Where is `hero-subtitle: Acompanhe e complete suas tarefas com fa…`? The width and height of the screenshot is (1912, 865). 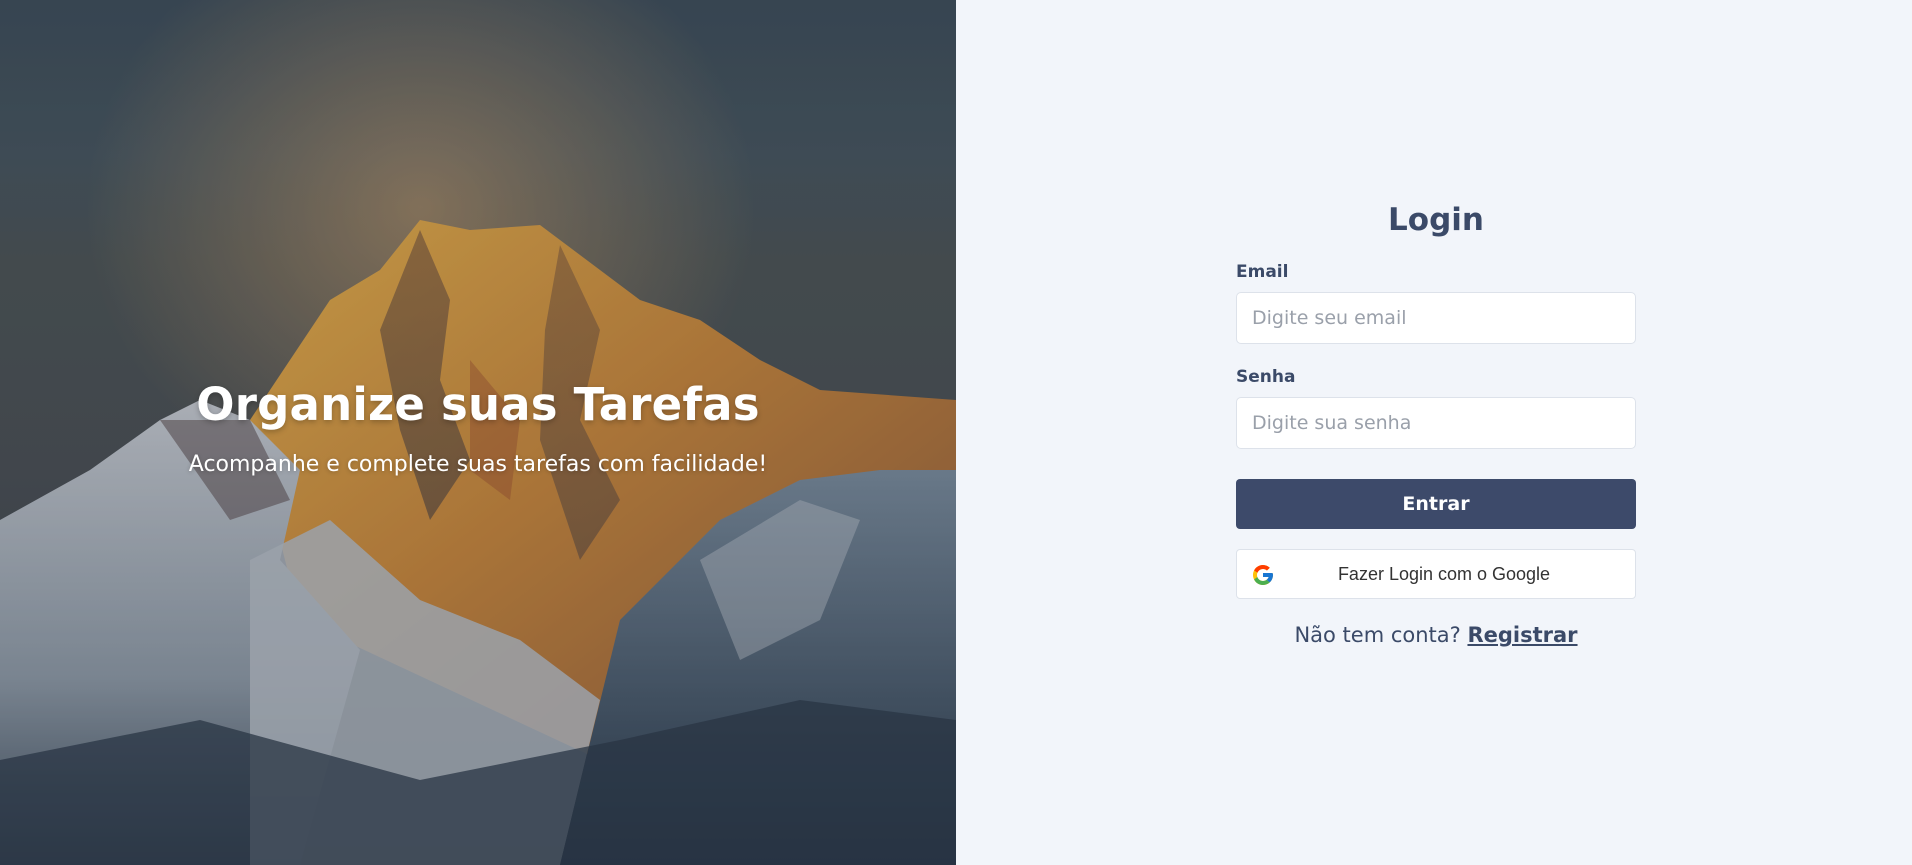
hero-subtitle: Acompanhe e complete suas tarefas com fa… is located at coordinates (478, 464).